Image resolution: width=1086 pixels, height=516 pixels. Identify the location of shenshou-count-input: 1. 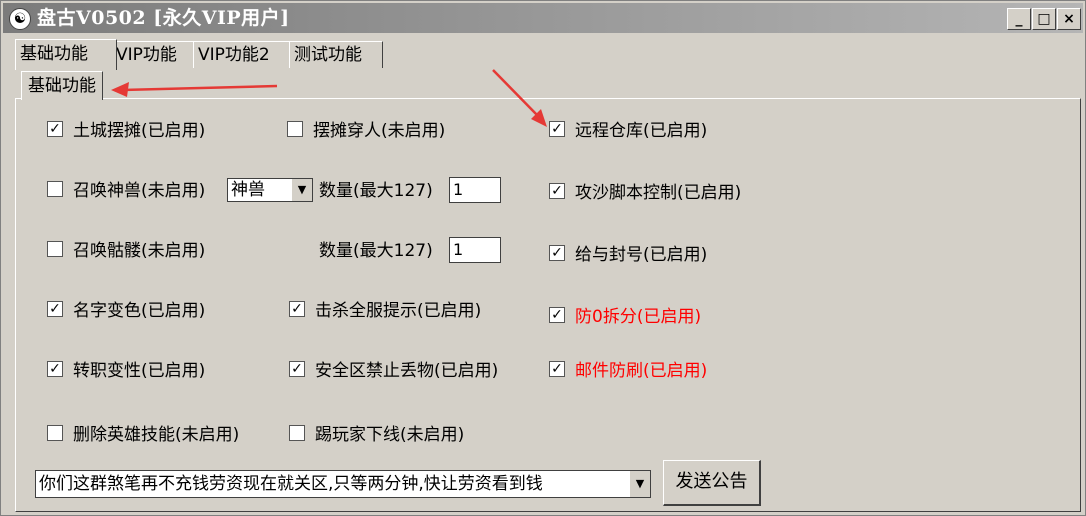
(475, 190).